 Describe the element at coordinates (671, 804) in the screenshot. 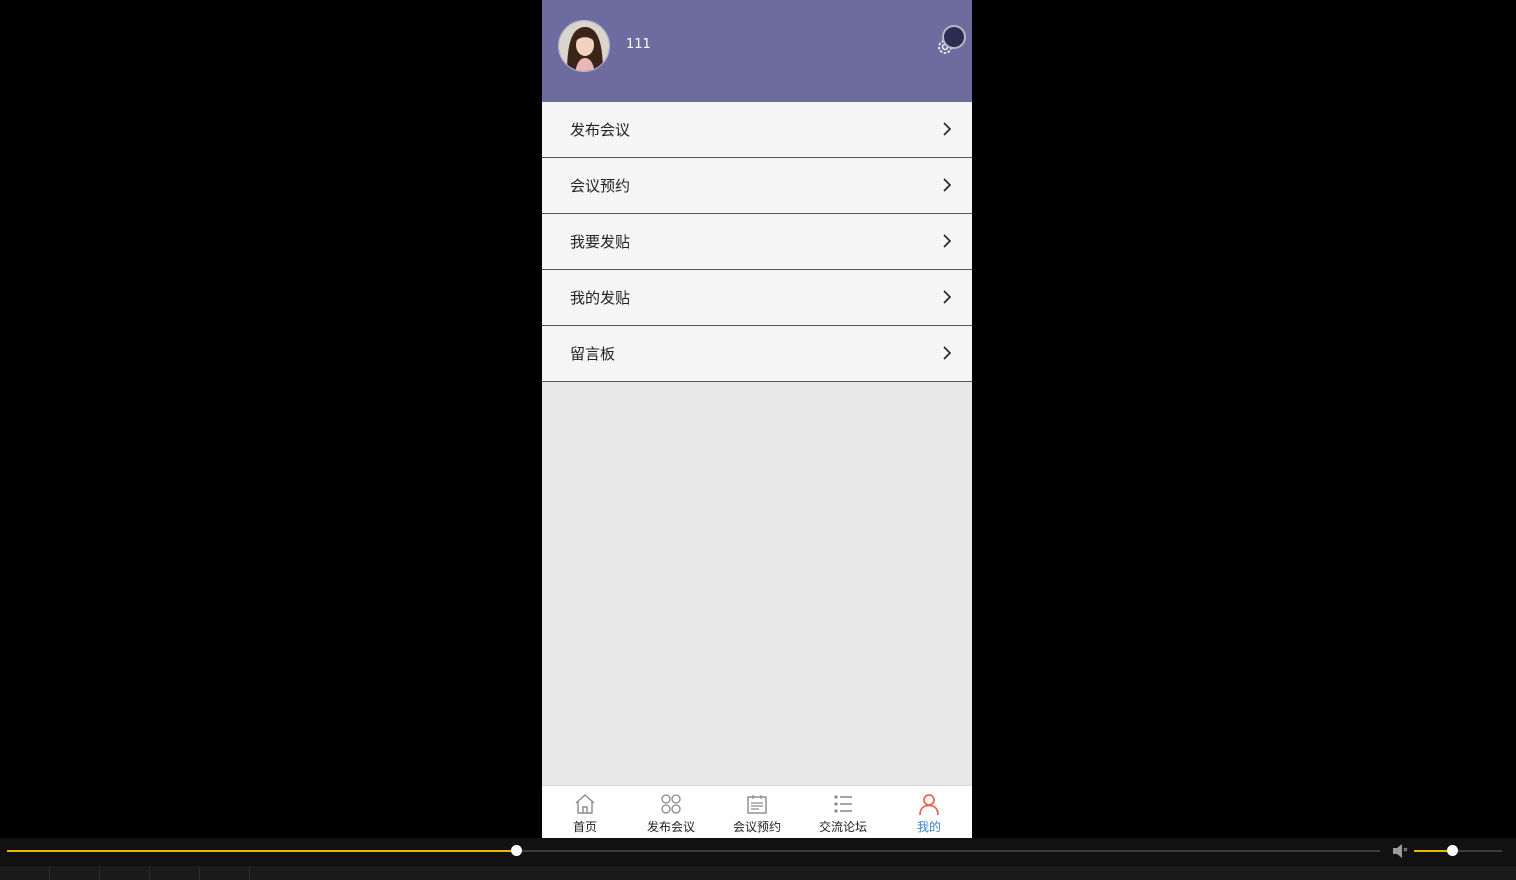

I see `grid-icon` at that location.